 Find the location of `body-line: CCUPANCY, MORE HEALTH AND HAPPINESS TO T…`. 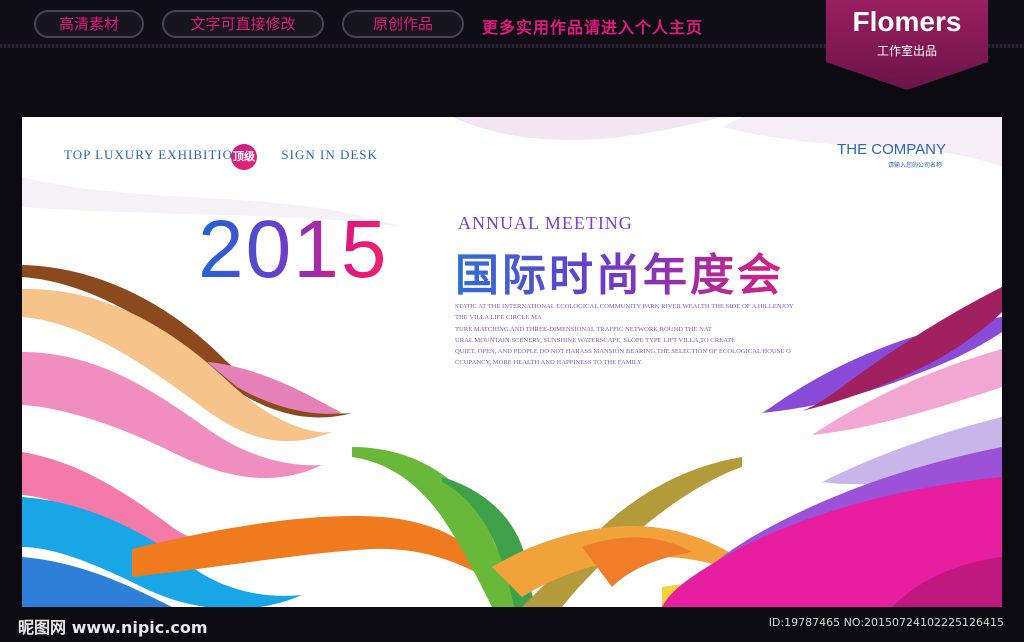

body-line: CCUPANCY, MORE HEALTH AND HAPPINESS TO T… is located at coordinates (549, 363).